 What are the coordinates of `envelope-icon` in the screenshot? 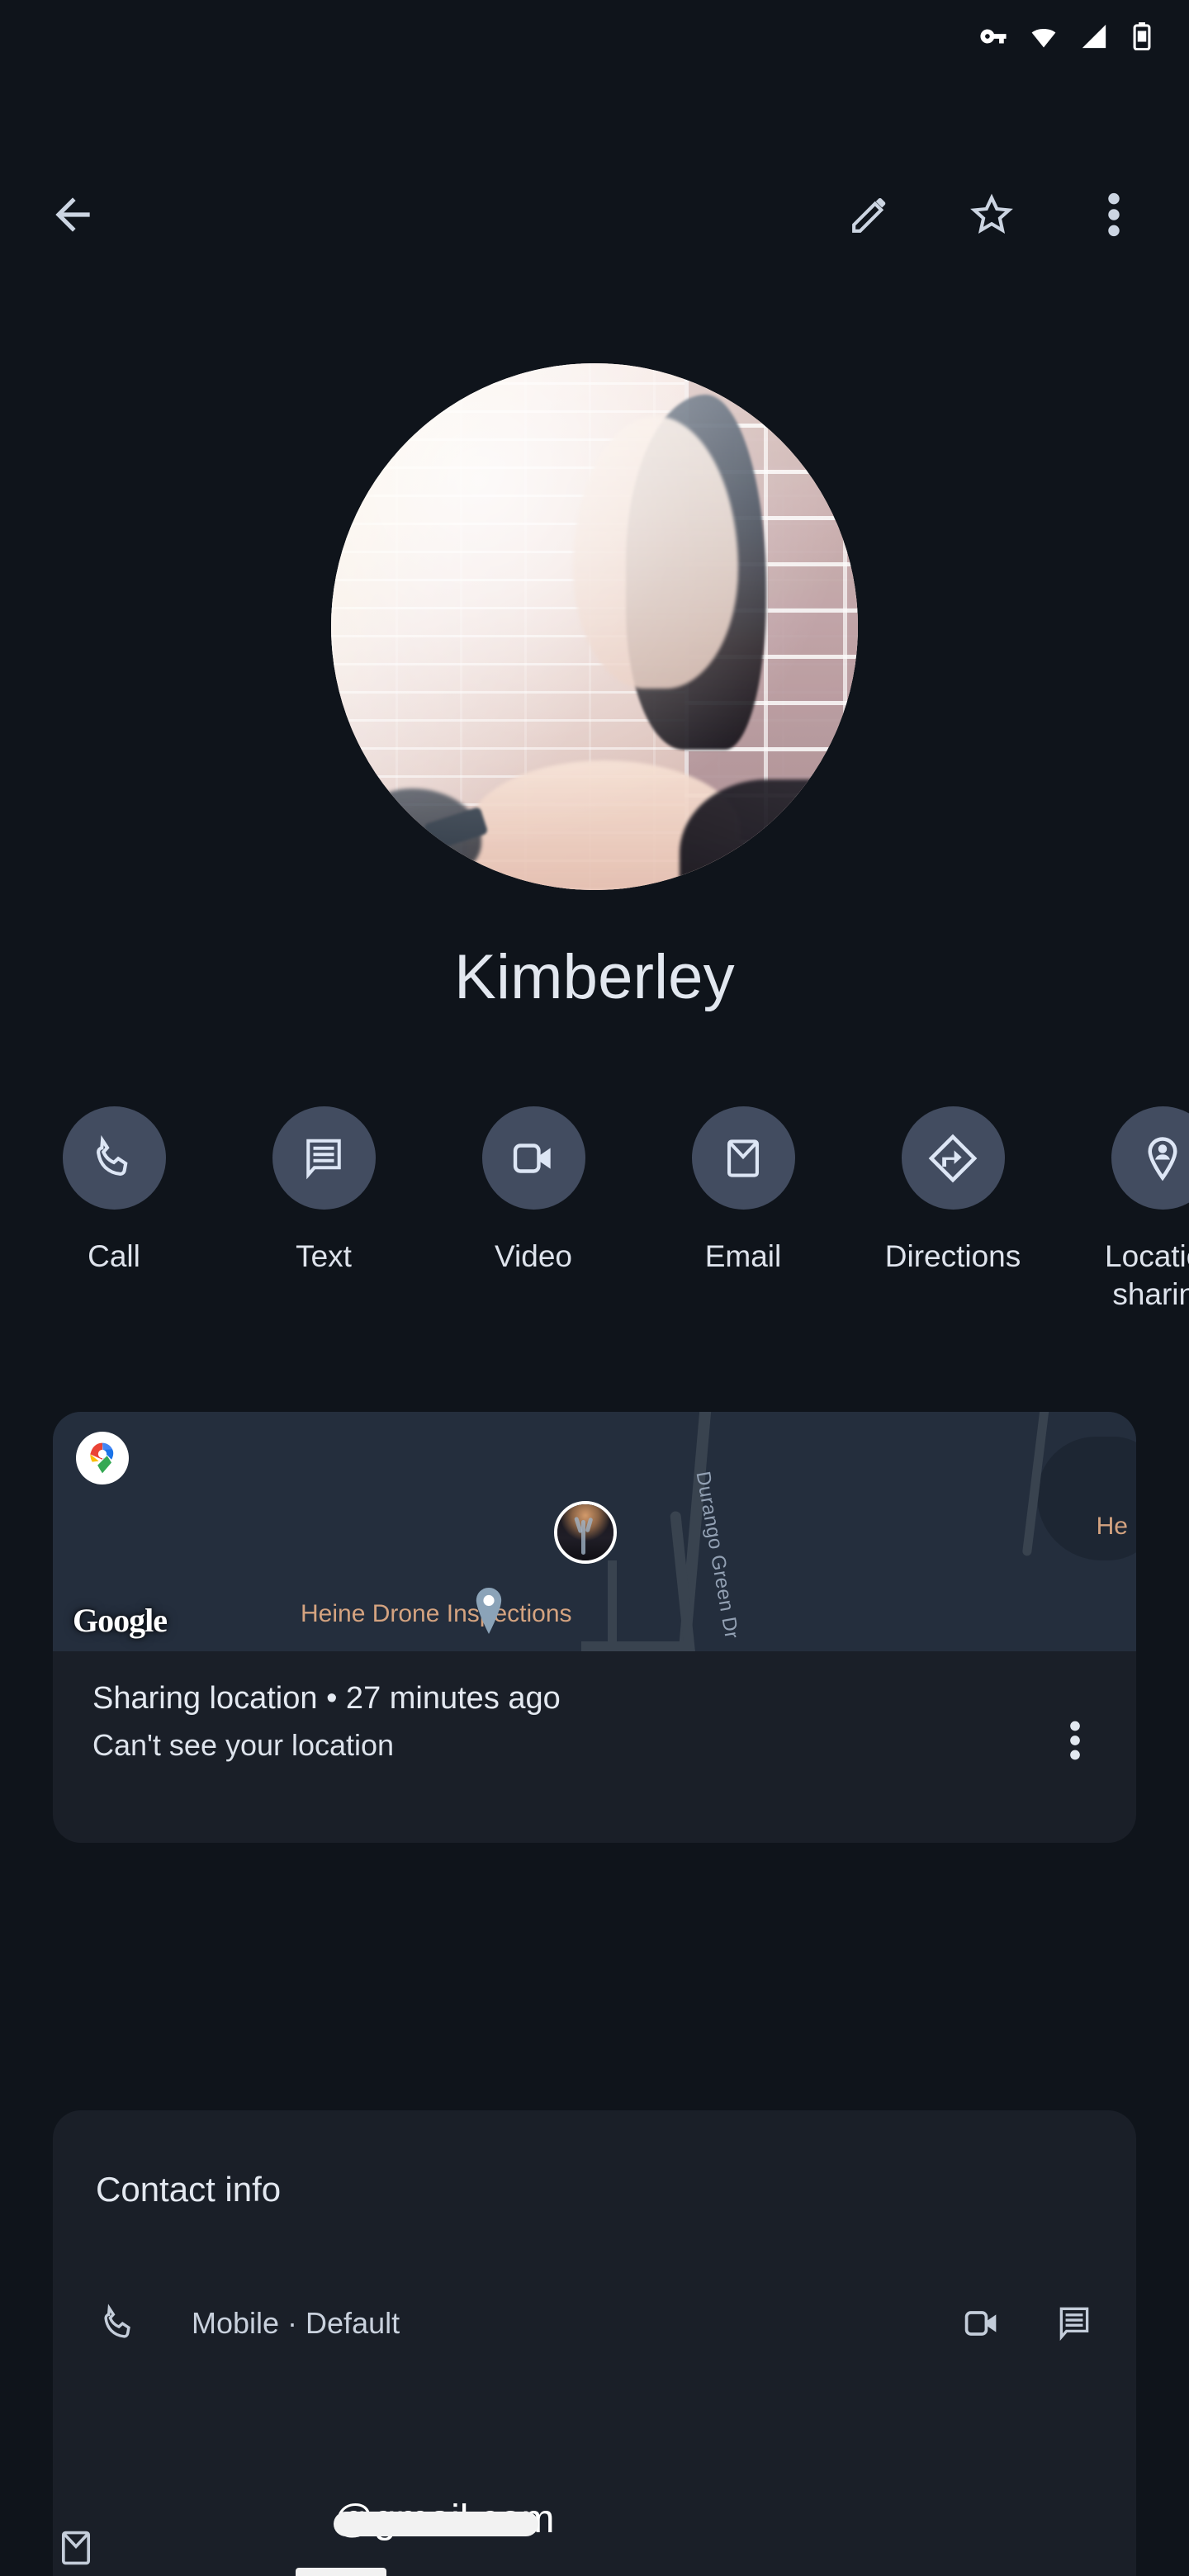 It's located at (75, 2550).